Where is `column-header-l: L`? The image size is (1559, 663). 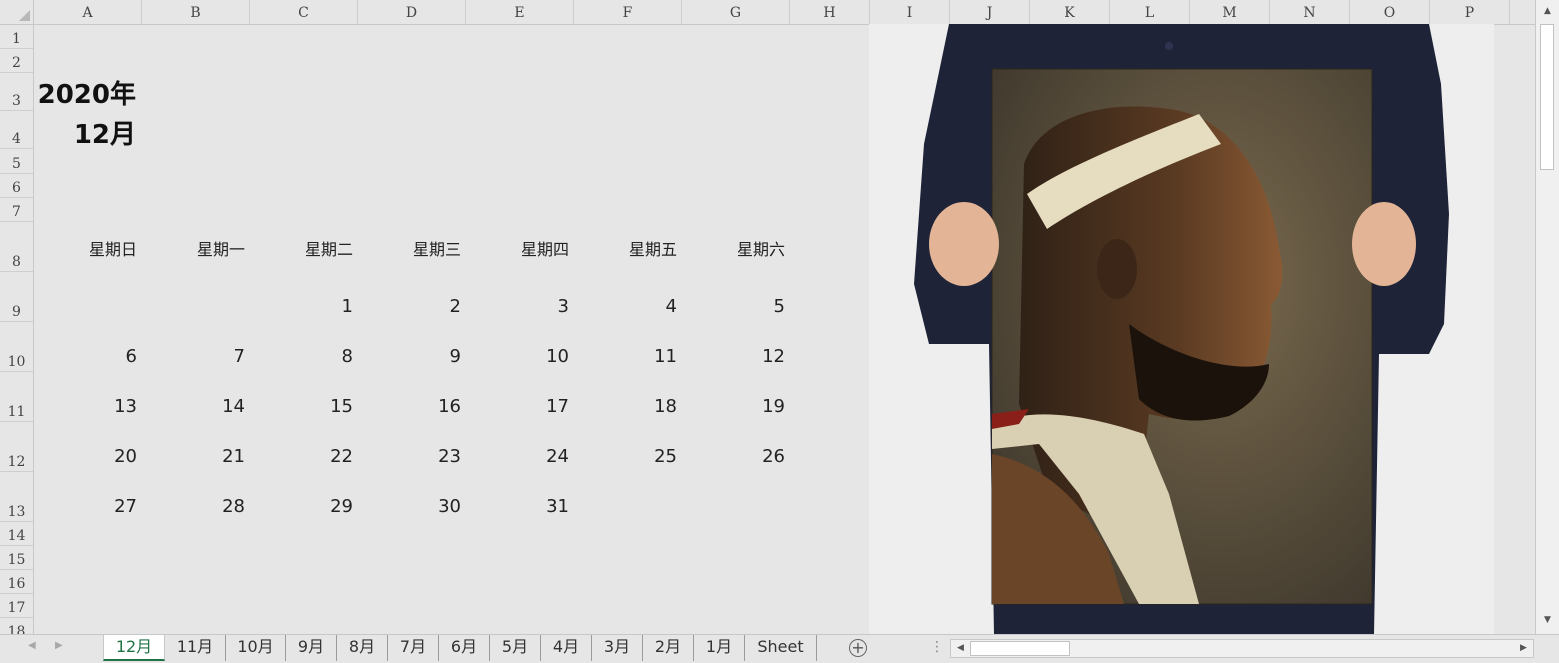
column-header-l: L is located at coordinates (1150, 12).